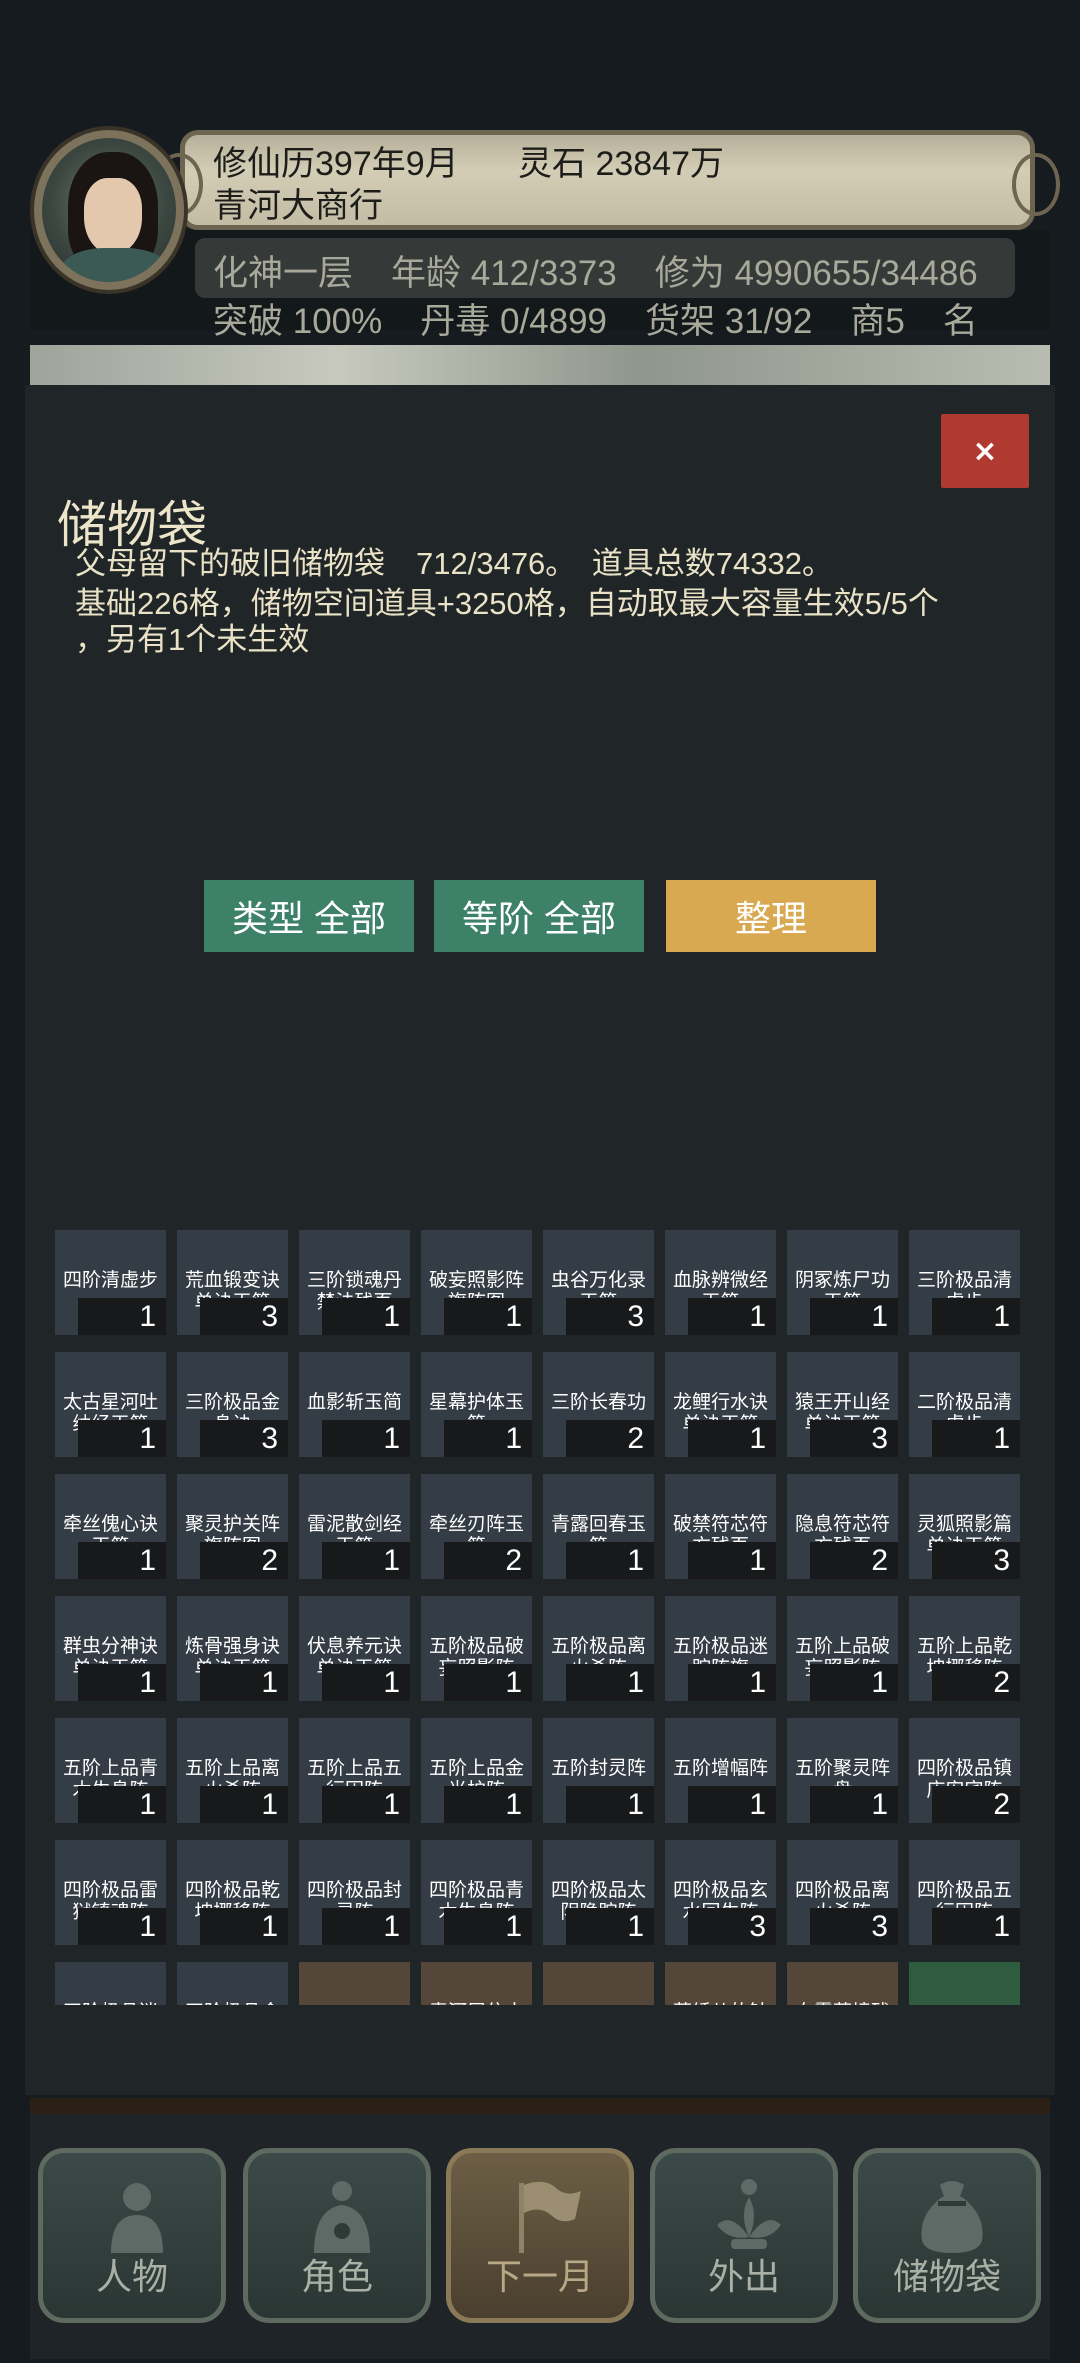 The image size is (1080, 2363). I want to click on inventory-item: 星幕护体玉简1, so click(476, 1404).